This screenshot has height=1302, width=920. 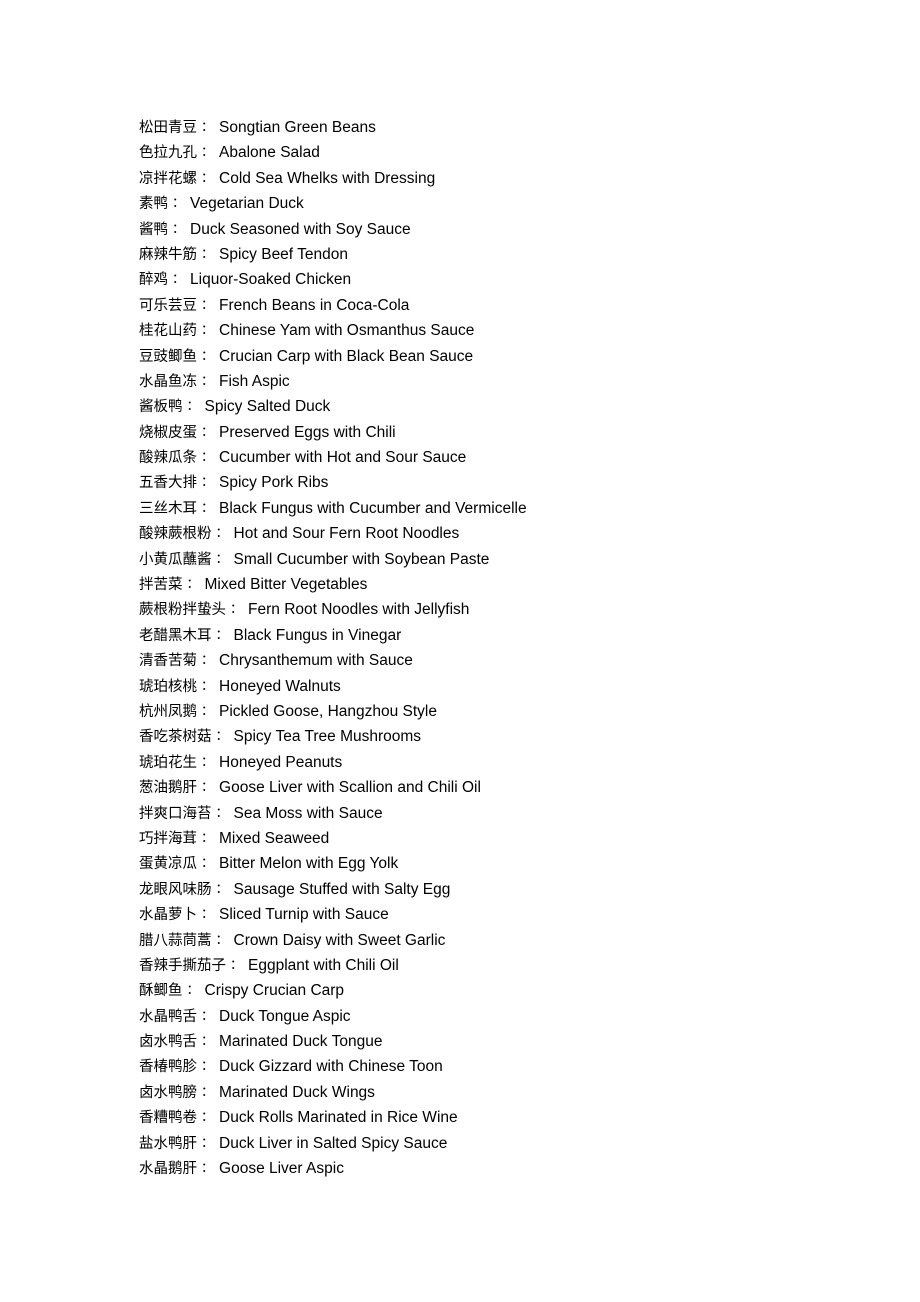 What do you see at coordinates (509, 914) in the screenshot?
I see `glossary-entry: 水晶萝卜： Sliced Turnip with Sauce` at bounding box center [509, 914].